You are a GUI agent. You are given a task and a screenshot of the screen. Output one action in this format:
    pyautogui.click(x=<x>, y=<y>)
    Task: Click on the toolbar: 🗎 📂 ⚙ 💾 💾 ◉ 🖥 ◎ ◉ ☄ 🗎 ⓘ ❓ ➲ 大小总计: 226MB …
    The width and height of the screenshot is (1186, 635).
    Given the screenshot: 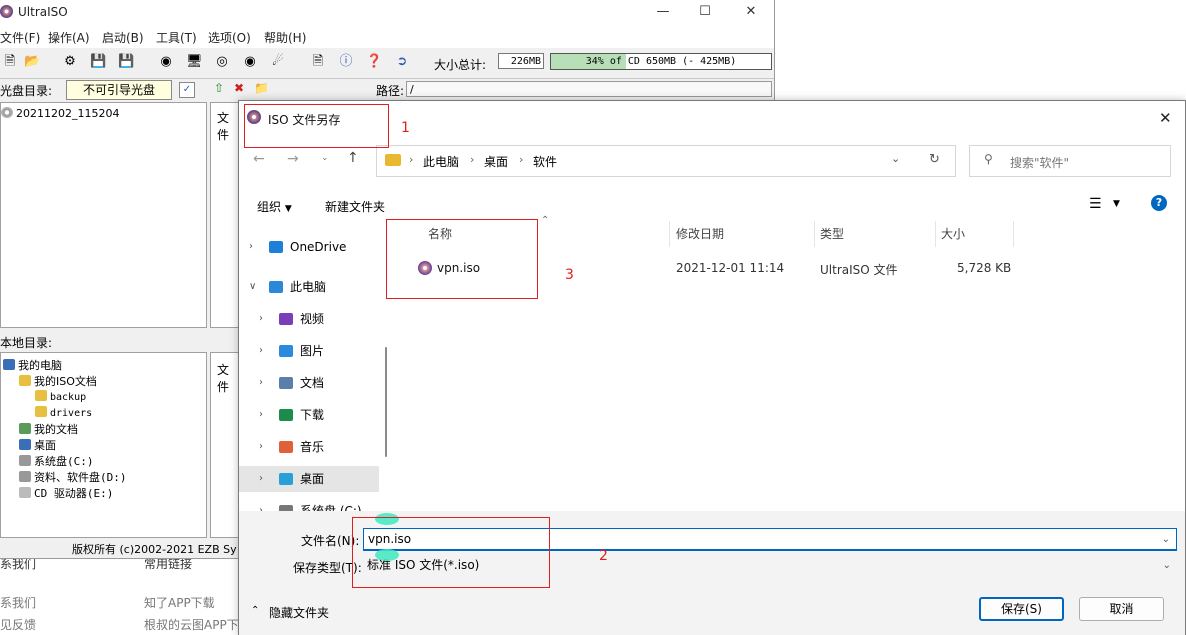 What is the action you would take?
    pyautogui.click(x=387, y=63)
    